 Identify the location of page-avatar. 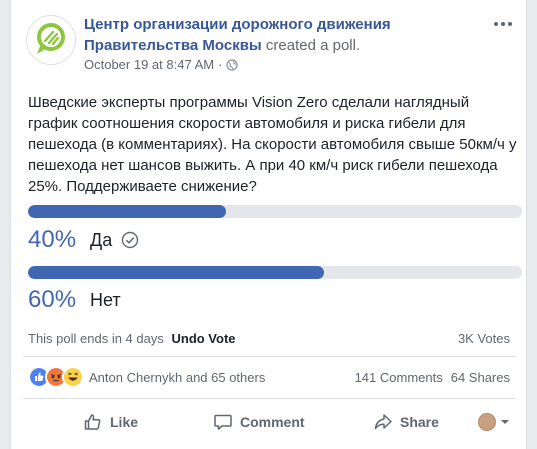
(51, 40).